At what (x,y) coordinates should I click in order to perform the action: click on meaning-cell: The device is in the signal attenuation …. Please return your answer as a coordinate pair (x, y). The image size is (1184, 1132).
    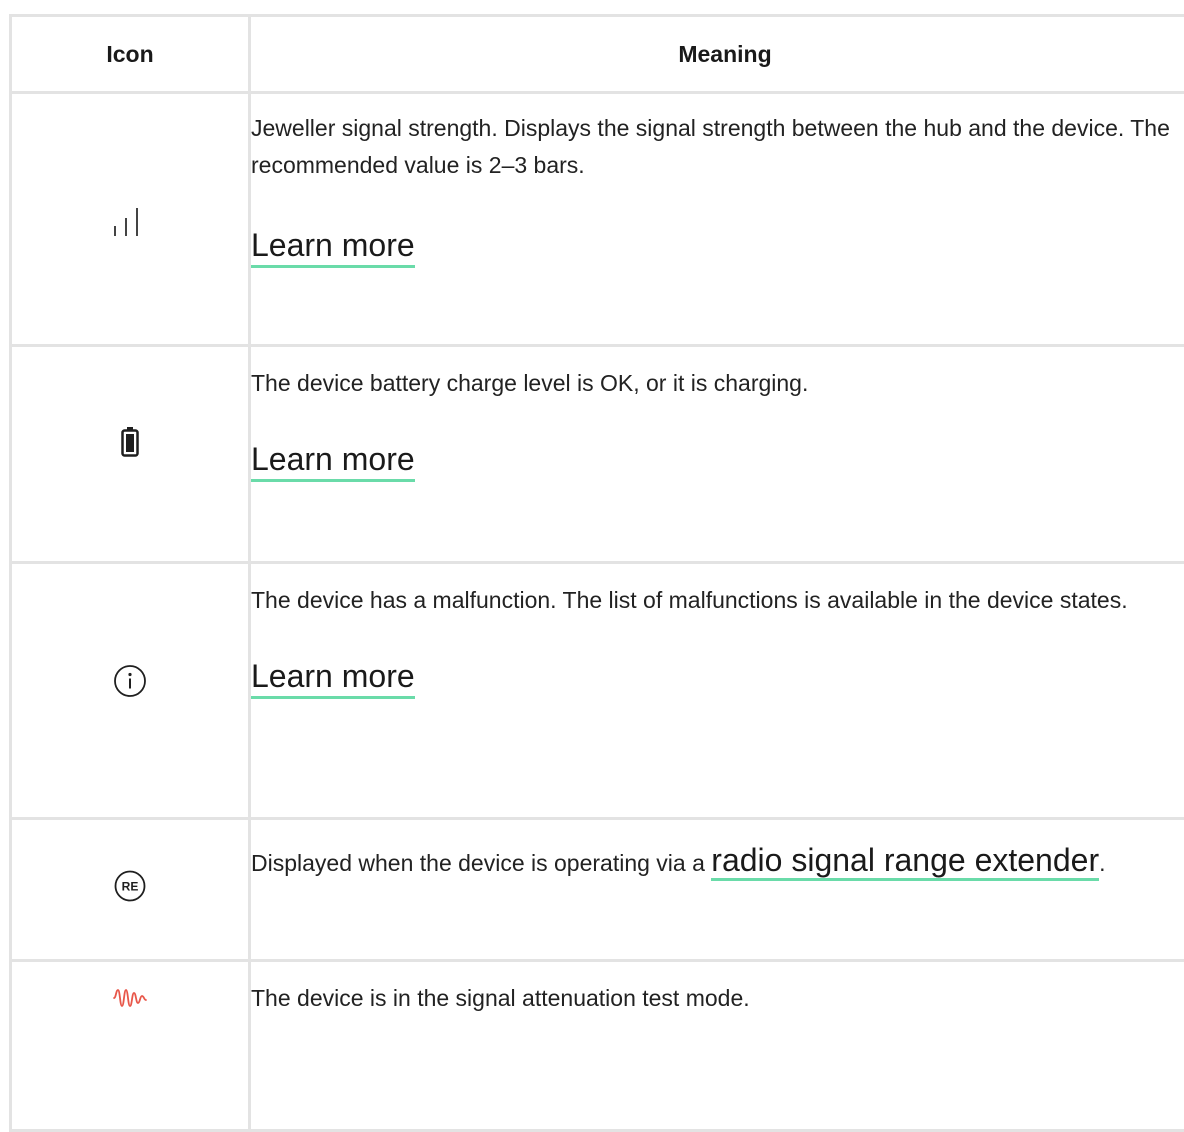
    Looking at the image, I should click on (717, 1046).